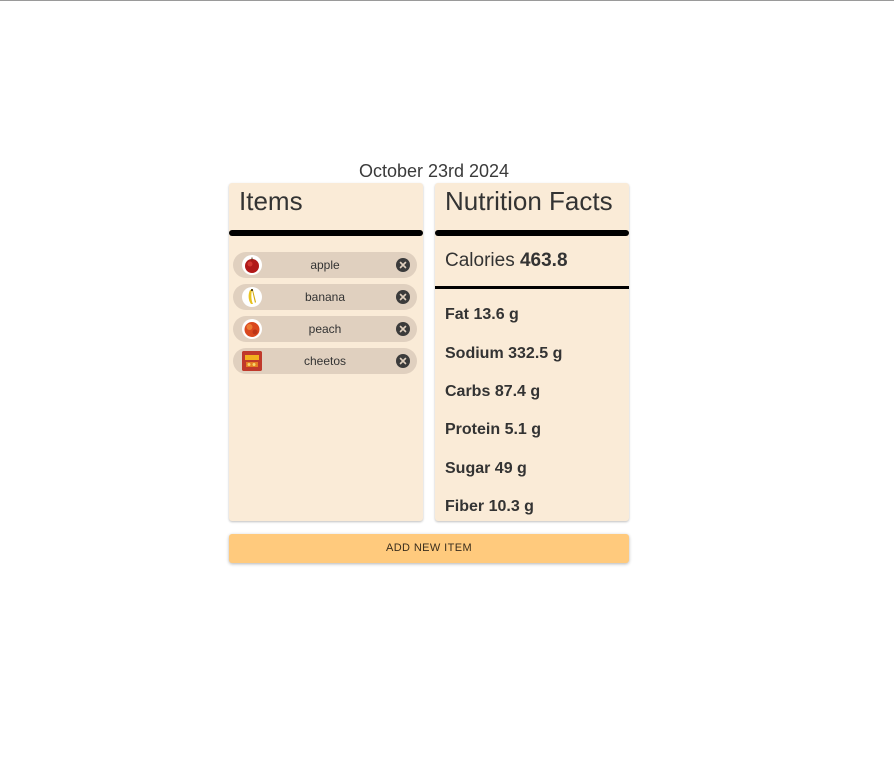 The image size is (894, 766). Describe the element at coordinates (543, 260) in the screenshot. I see `calories-value: 463.8` at that location.